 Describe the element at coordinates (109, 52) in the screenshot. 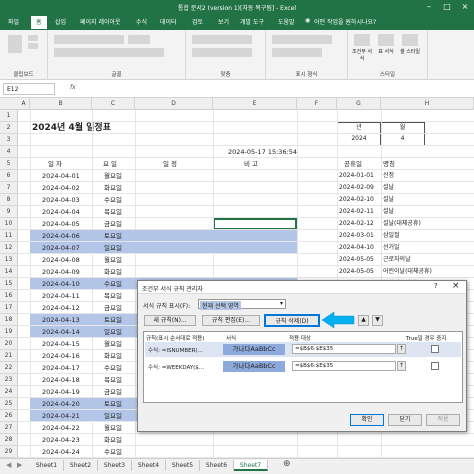

I see `font-format-buttons` at that location.